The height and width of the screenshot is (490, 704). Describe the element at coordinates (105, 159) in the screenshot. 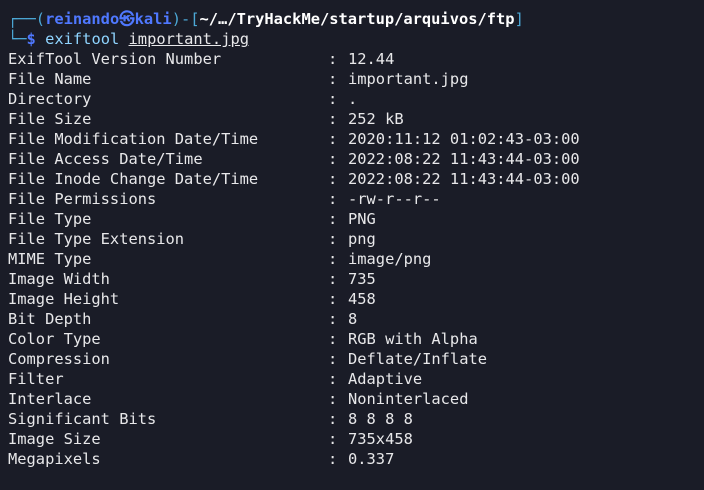

I see `exif-key: File Access Date/Time` at that location.